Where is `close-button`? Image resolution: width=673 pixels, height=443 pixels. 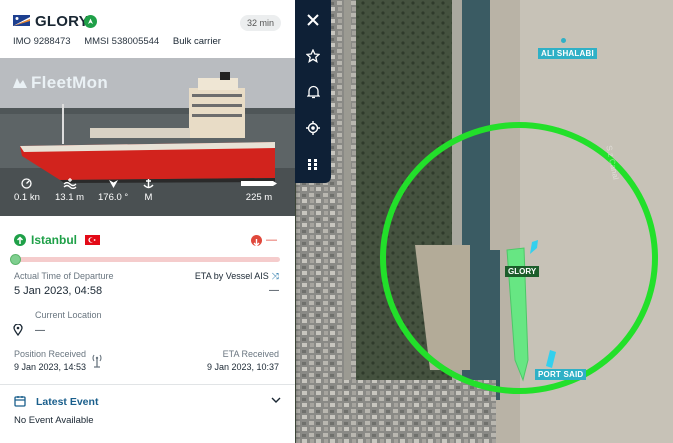
close-button is located at coordinates (313, 20).